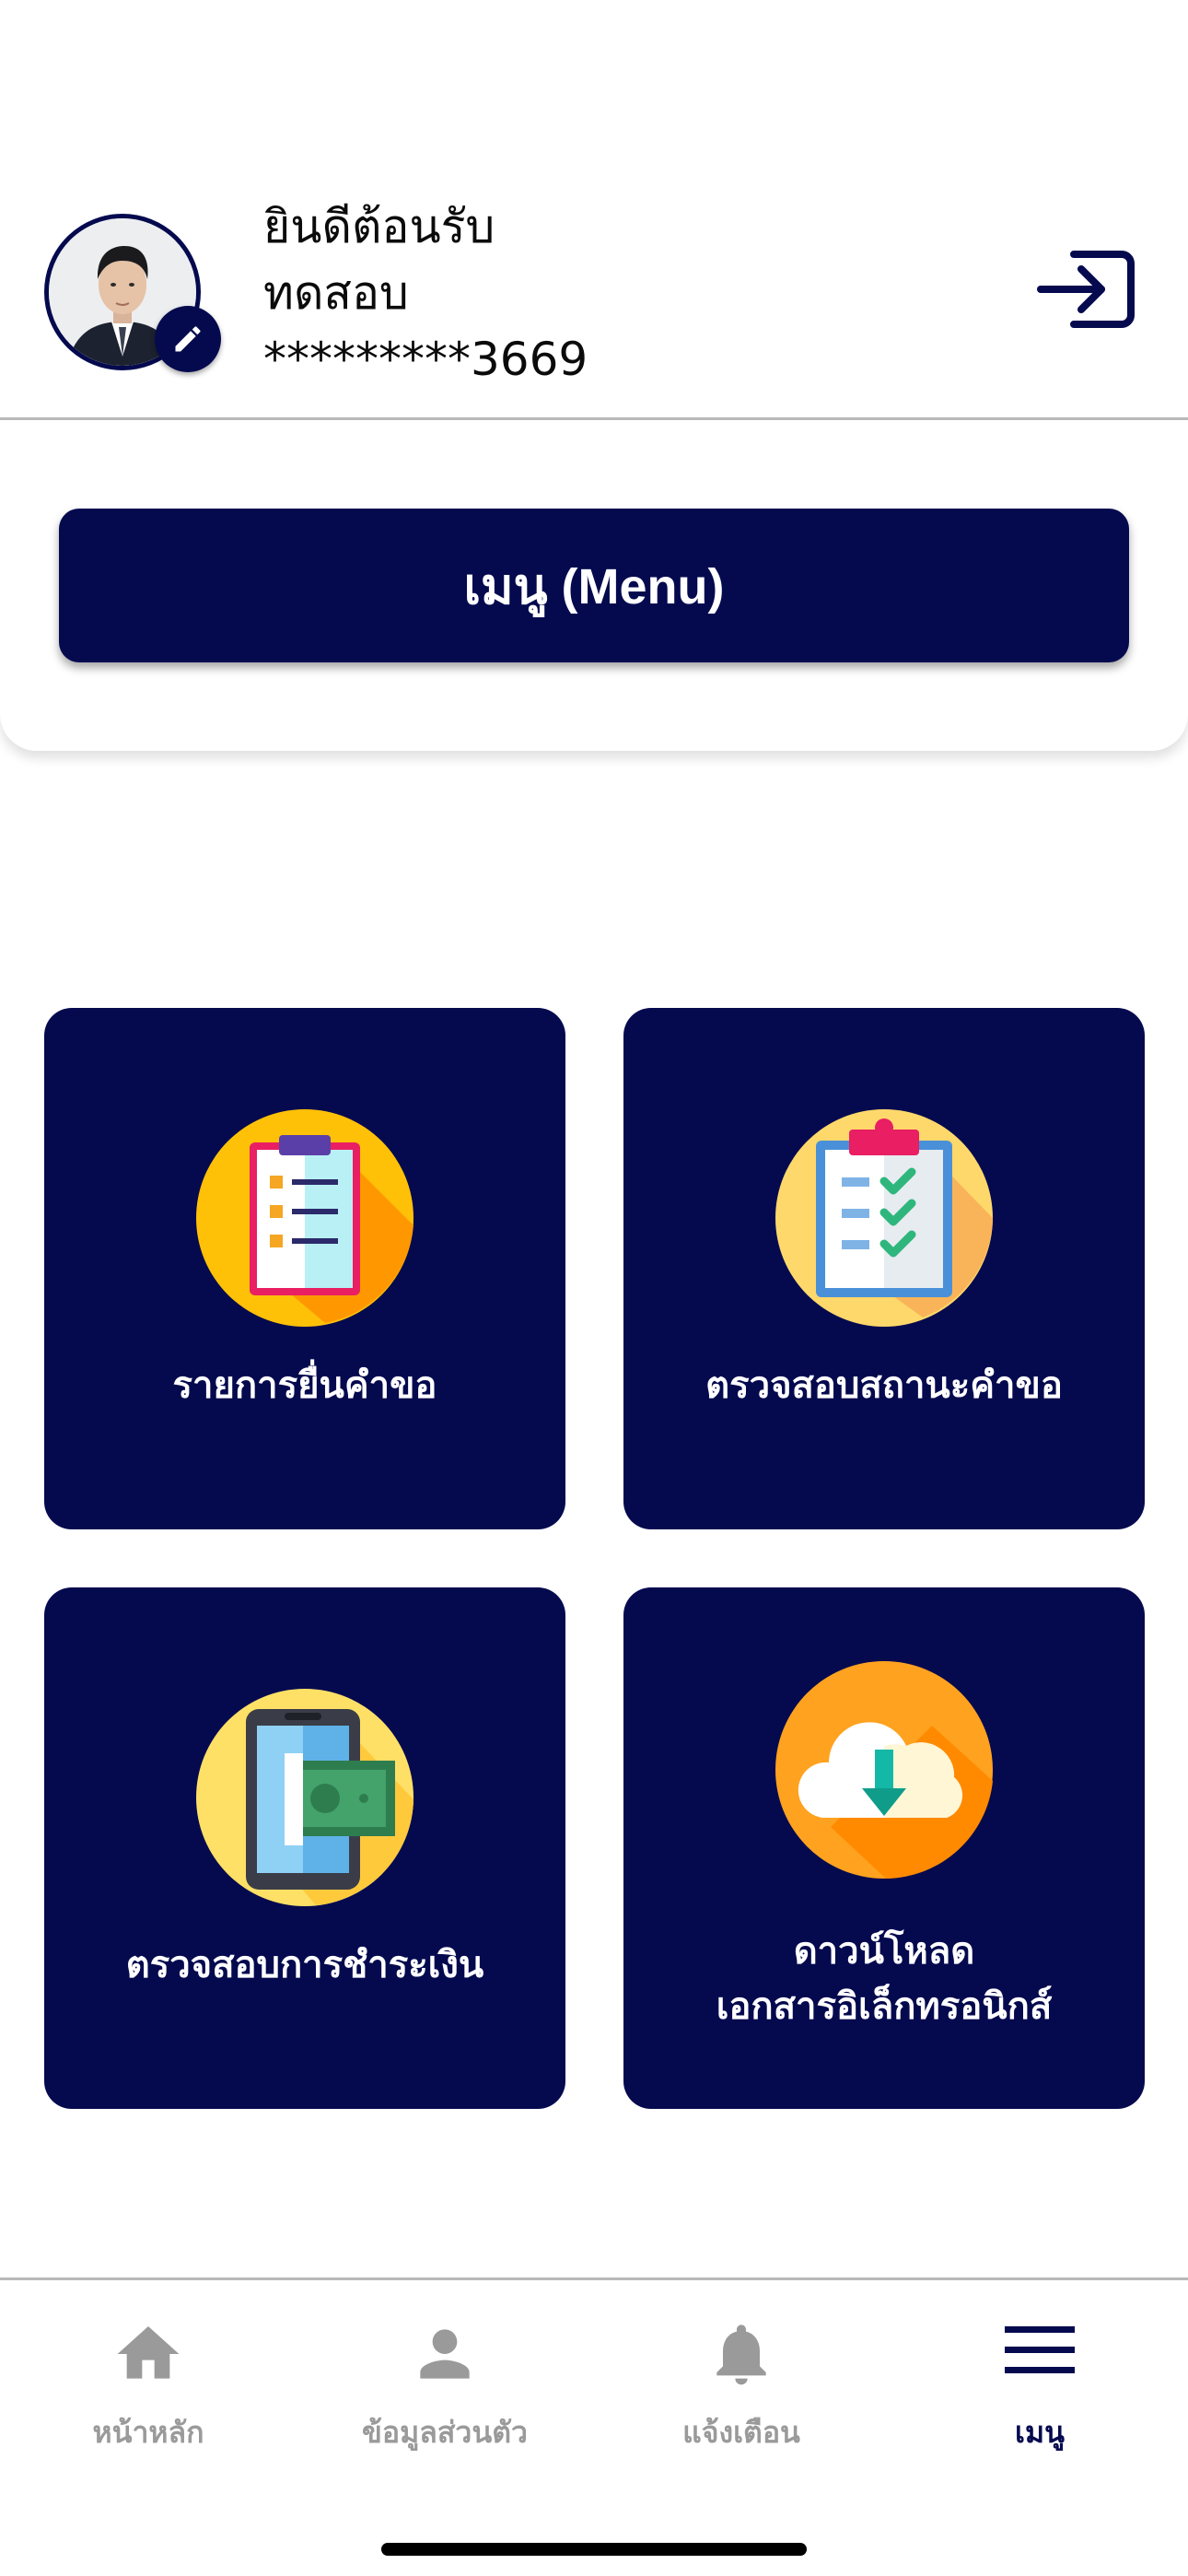 Image resolution: width=1188 pixels, height=2576 pixels. What do you see at coordinates (304, 1965) in the screenshot?
I see `tile-check-payment-label: ตรวจสอบการชำระเงิน` at bounding box center [304, 1965].